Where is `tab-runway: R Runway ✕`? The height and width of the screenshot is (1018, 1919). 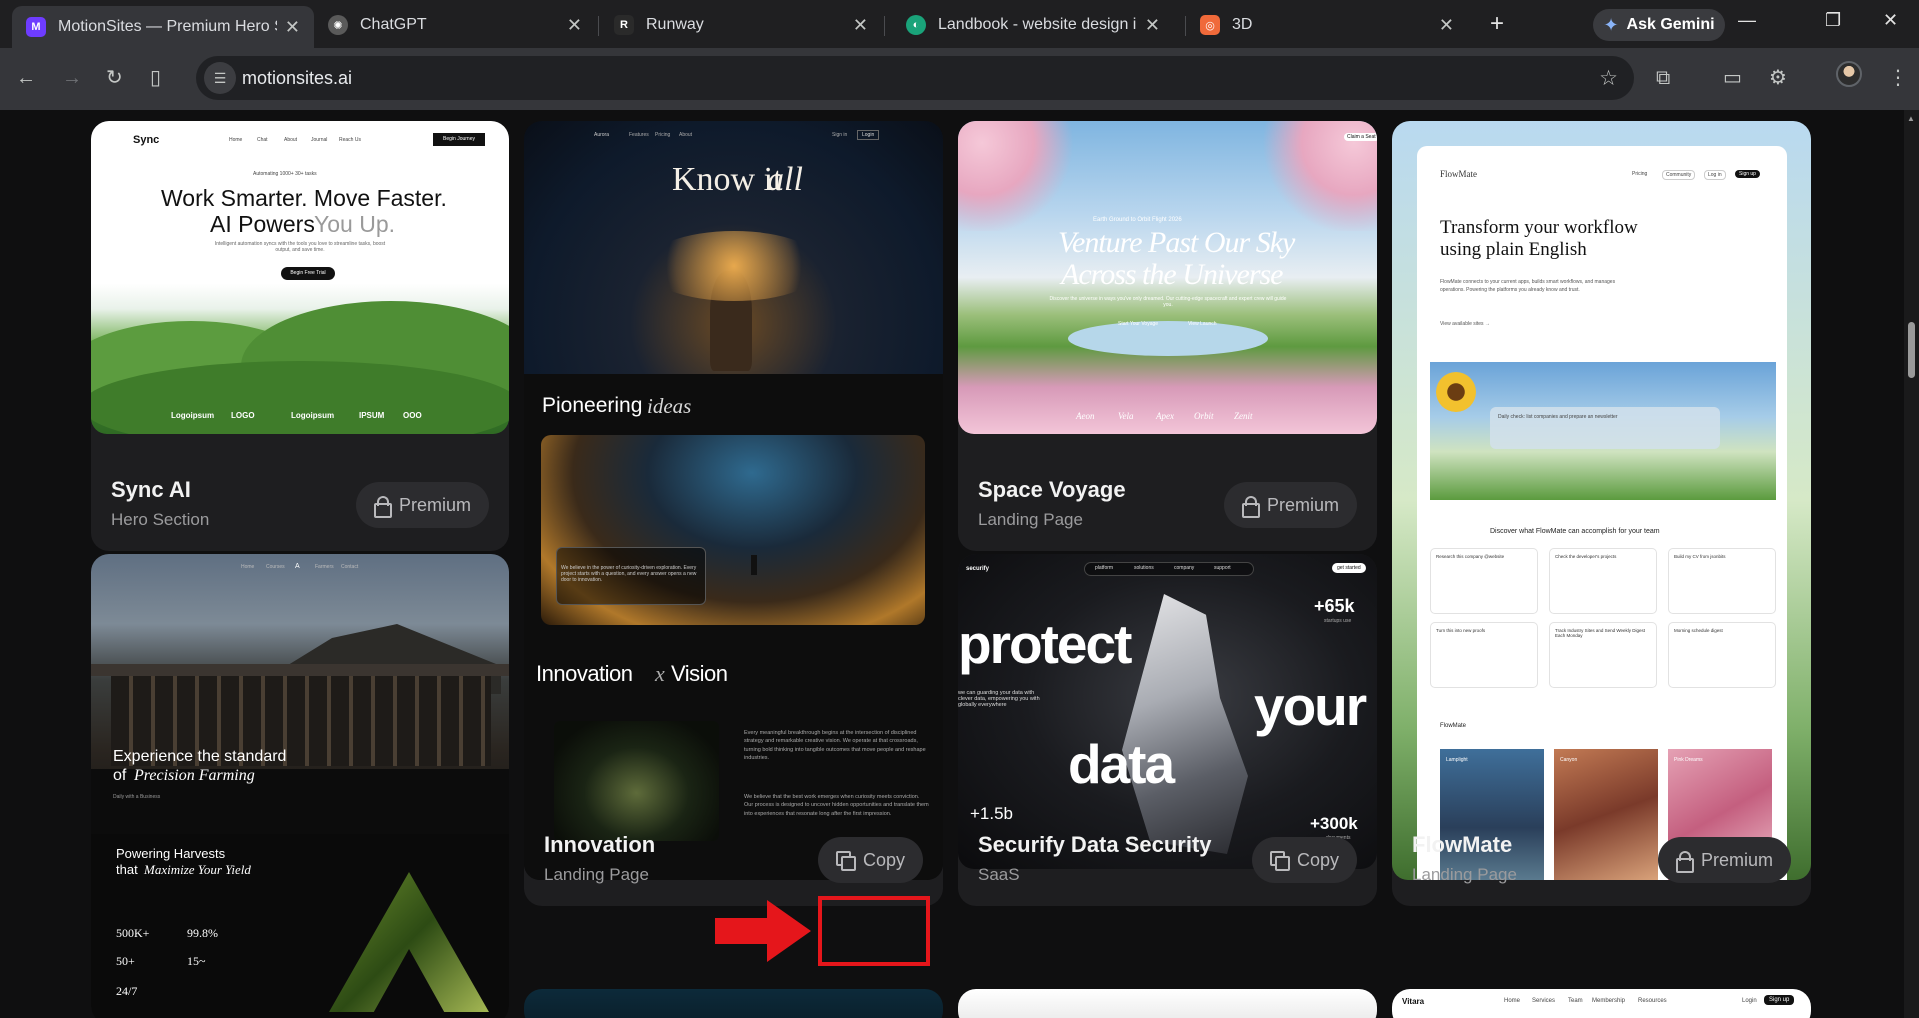 tab-runway: R Runway ✕ is located at coordinates (741, 25).